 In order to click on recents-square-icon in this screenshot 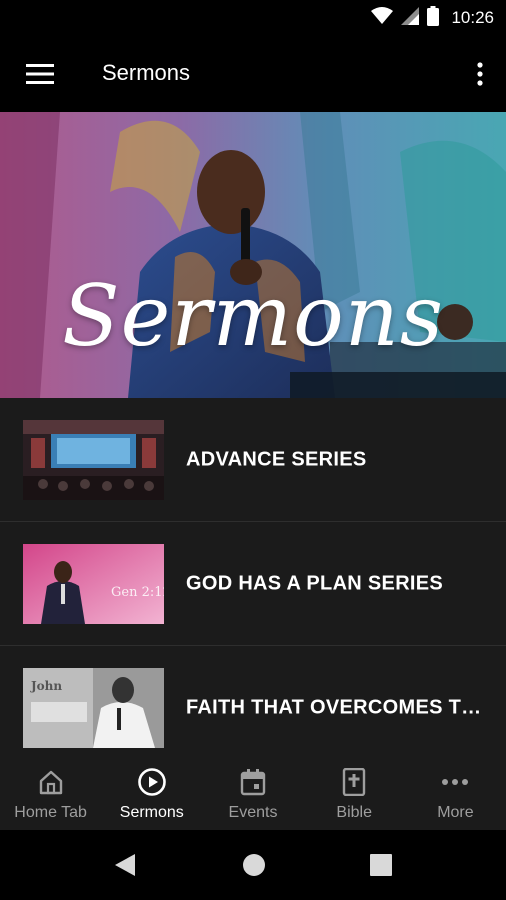, I will do `click(381, 865)`.